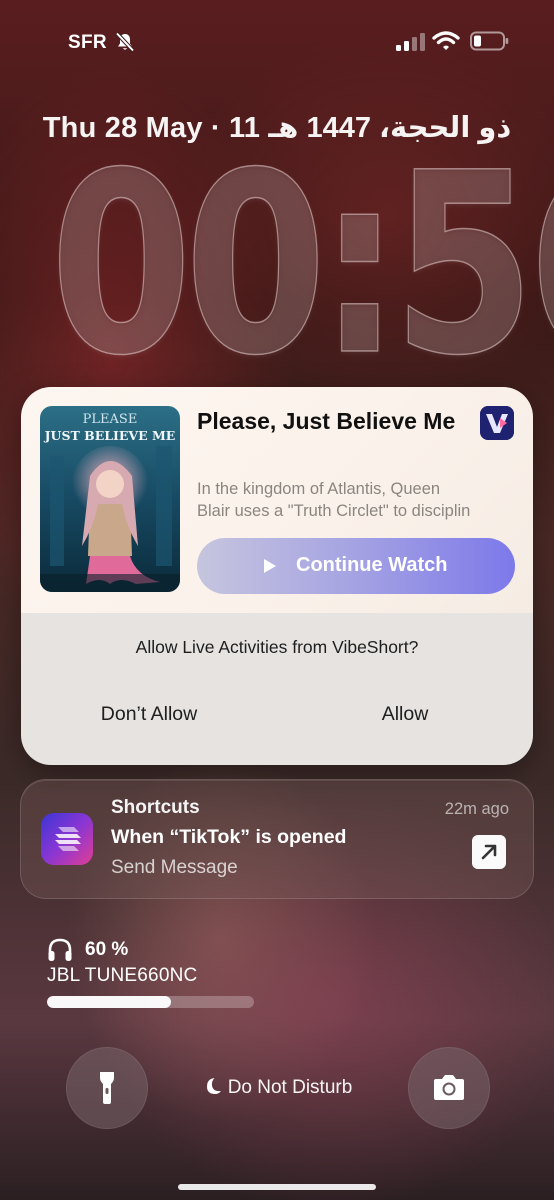  Describe the element at coordinates (125, 42) in the screenshot. I see `bell-slash-icon` at that location.